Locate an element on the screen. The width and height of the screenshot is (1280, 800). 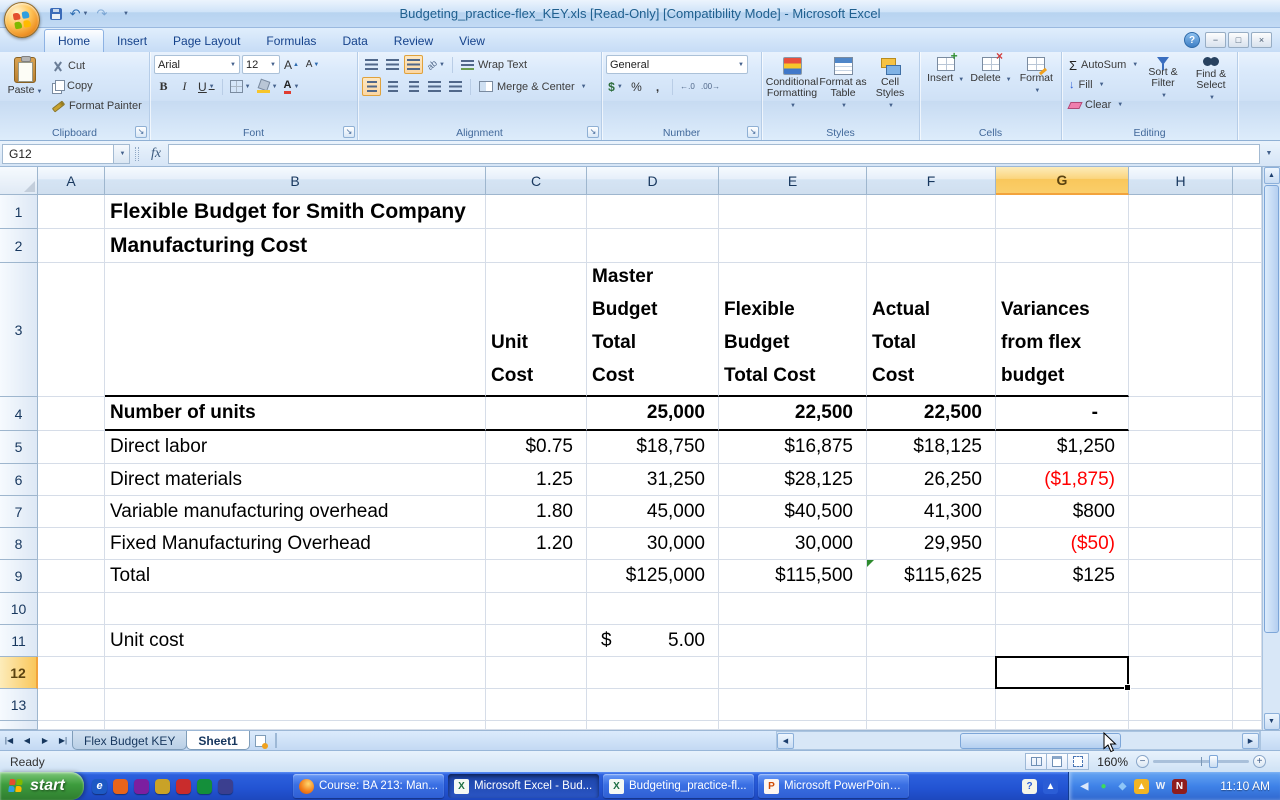
horizontal-scroll-track is located at coordinates (1018, 740).